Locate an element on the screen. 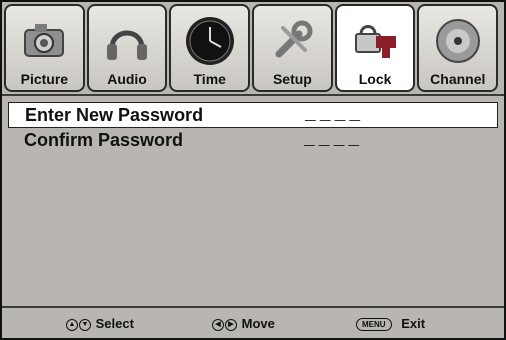 The image size is (506, 340). tab-setup: Setup is located at coordinates (292, 48).